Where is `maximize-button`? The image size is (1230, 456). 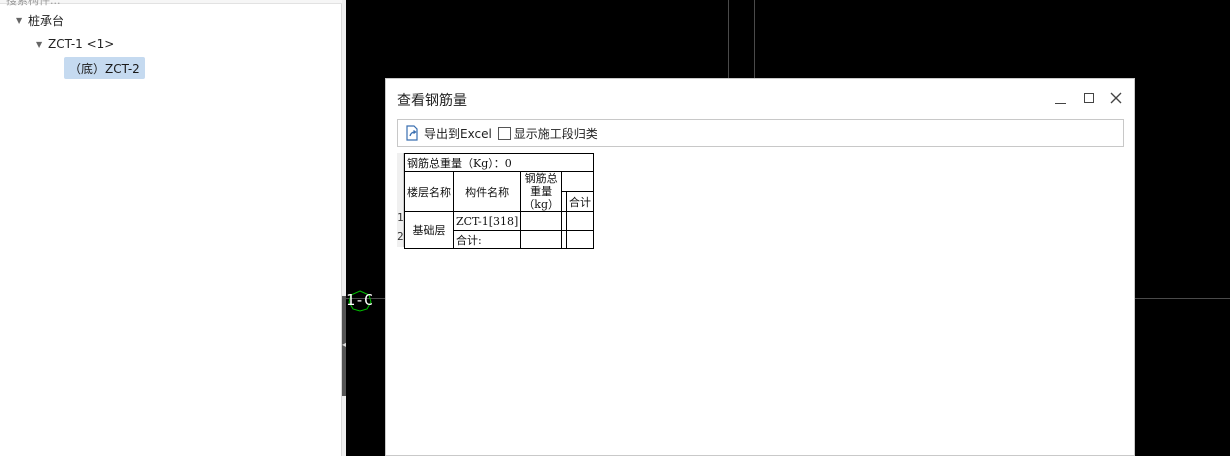
maximize-button is located at coordinates (1089, 98).